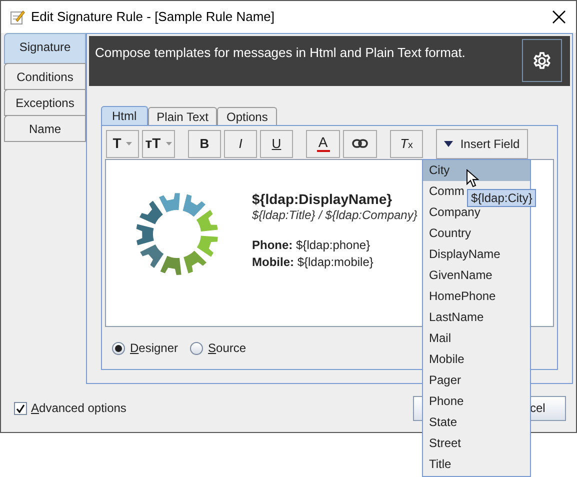  I want to click on tab: Options, so click(247, 116).